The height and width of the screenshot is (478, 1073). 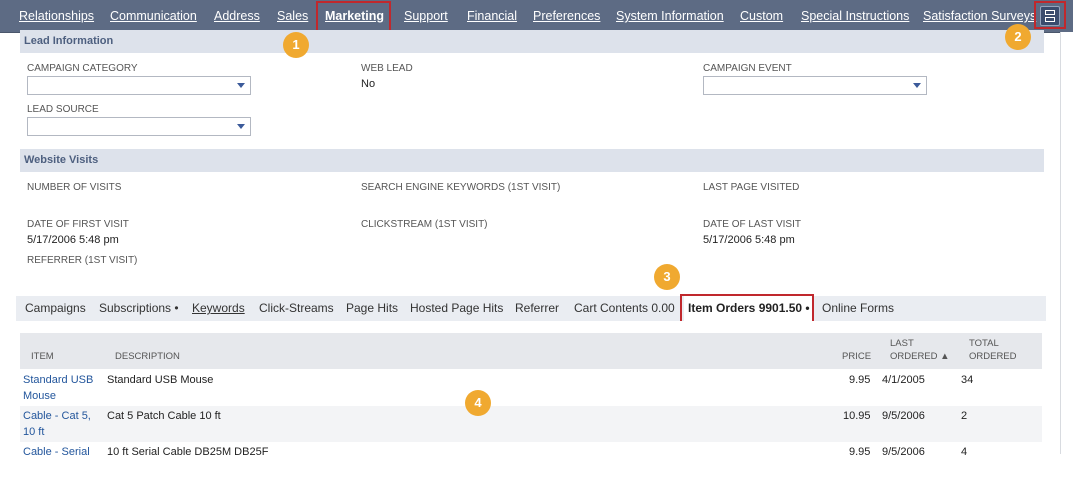 What do you see at coordinates (964, 416) in the screenshot?
I see `total-ordered-cell: 2` at bounding box center [964, 416].